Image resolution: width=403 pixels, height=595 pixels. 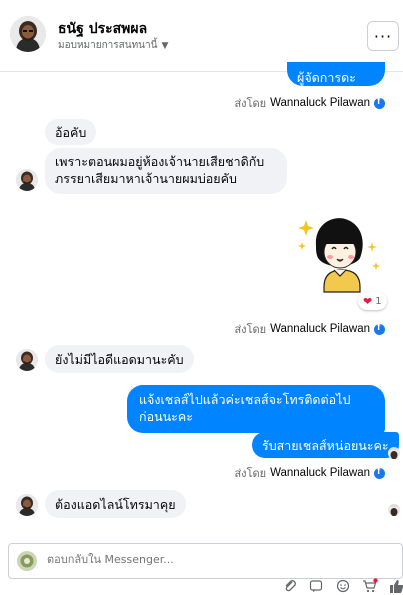 I want to click on message-text: ต้องแอดไลน์โทรมาคุย, so click(x=115, y=504).